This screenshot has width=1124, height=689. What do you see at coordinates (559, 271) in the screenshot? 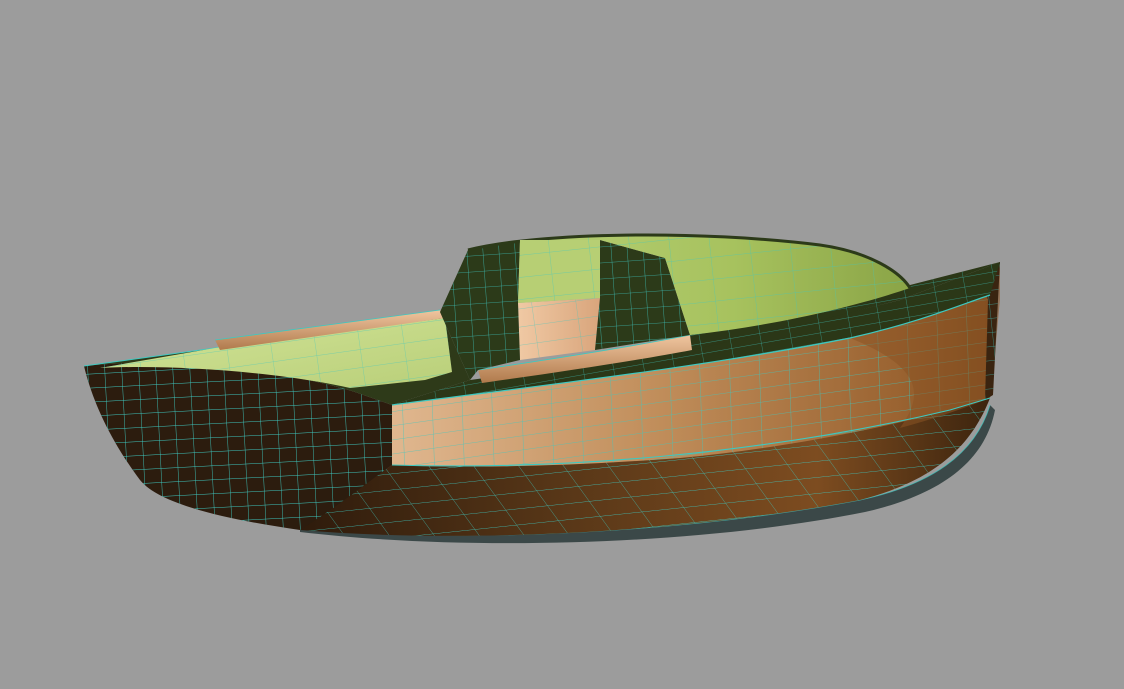
I see `cabin-top-aft` at bounding box center [559, 271].